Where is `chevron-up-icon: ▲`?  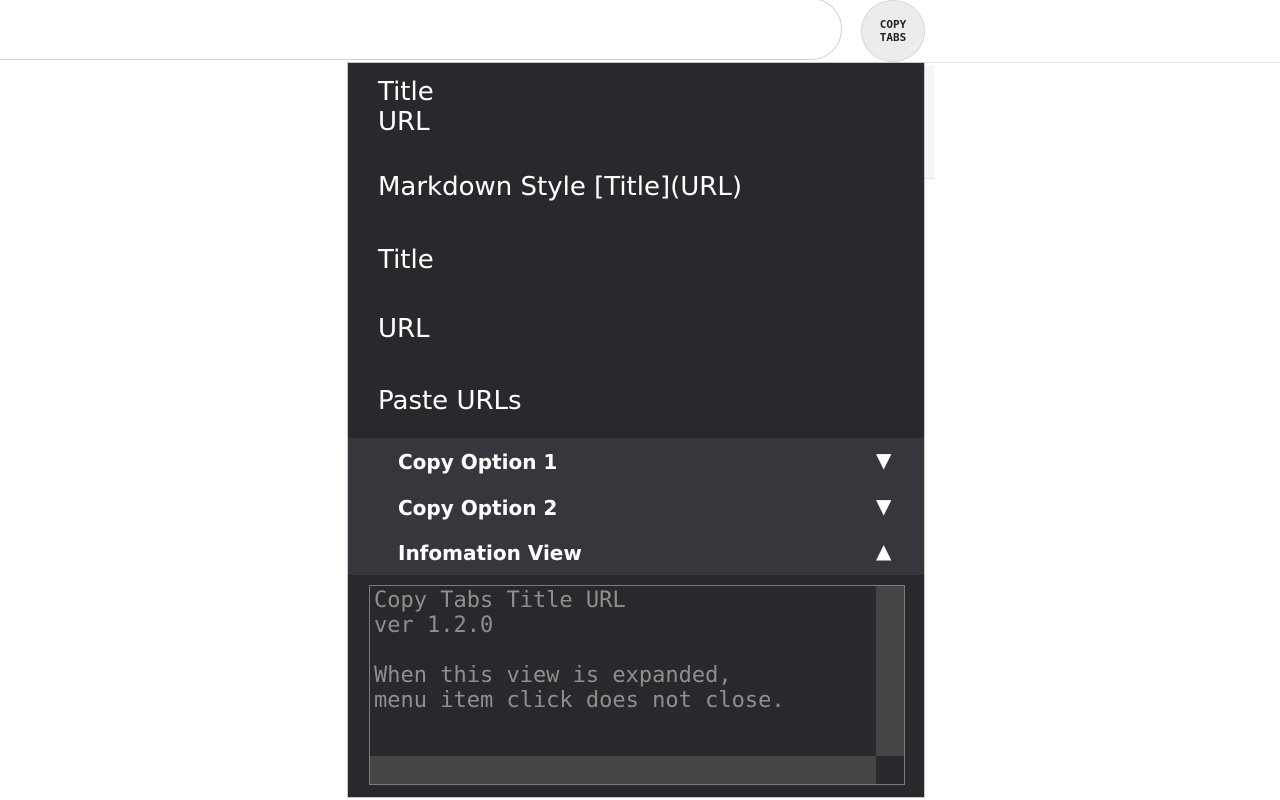 chevron-up-icon: ▲ is located at coordinates (884, 551).